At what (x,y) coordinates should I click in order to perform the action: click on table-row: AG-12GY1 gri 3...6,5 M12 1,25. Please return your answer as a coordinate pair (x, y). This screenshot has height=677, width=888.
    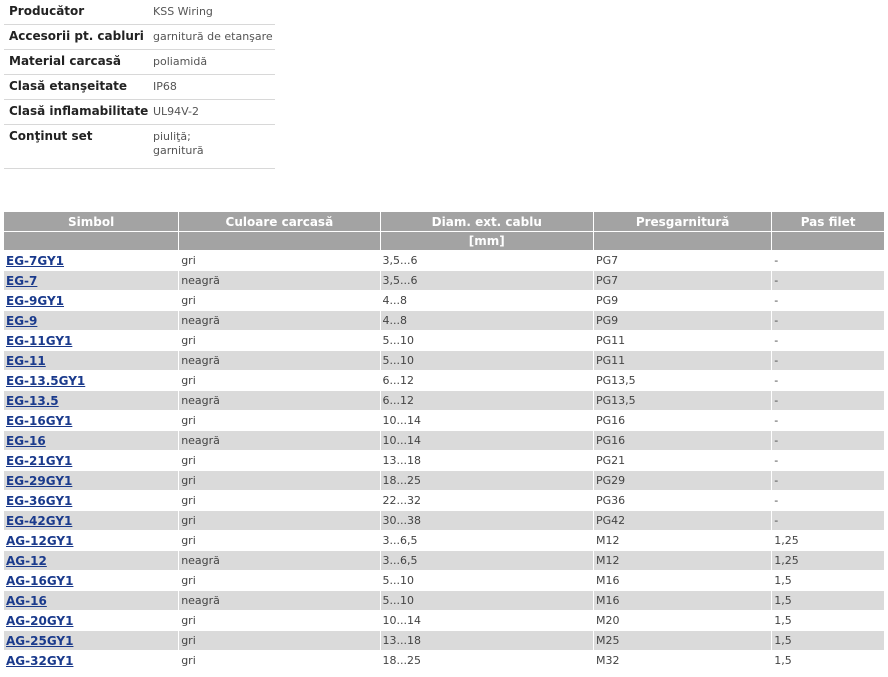
    Looking at the image, I should click on (444, 540).